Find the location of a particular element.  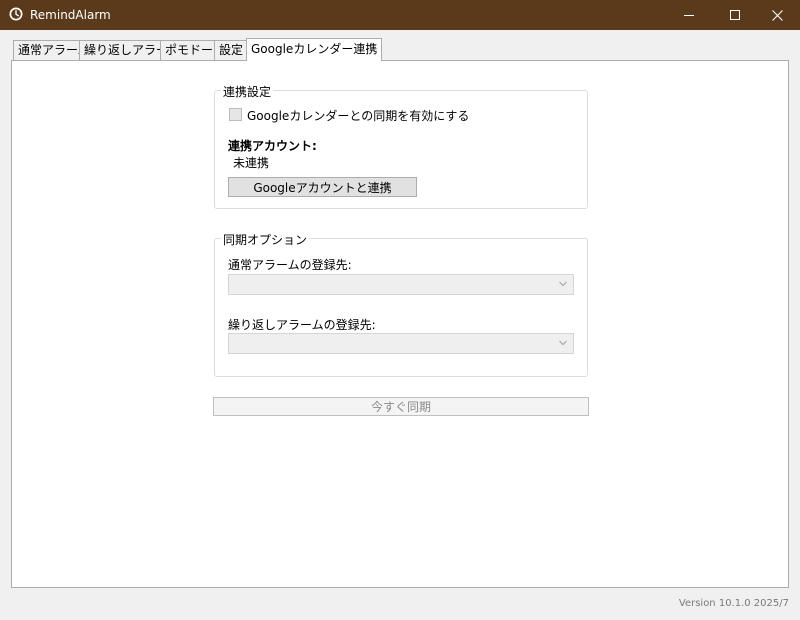

sync-options-legend: 同期オプション is located at coordinates (265, 239).